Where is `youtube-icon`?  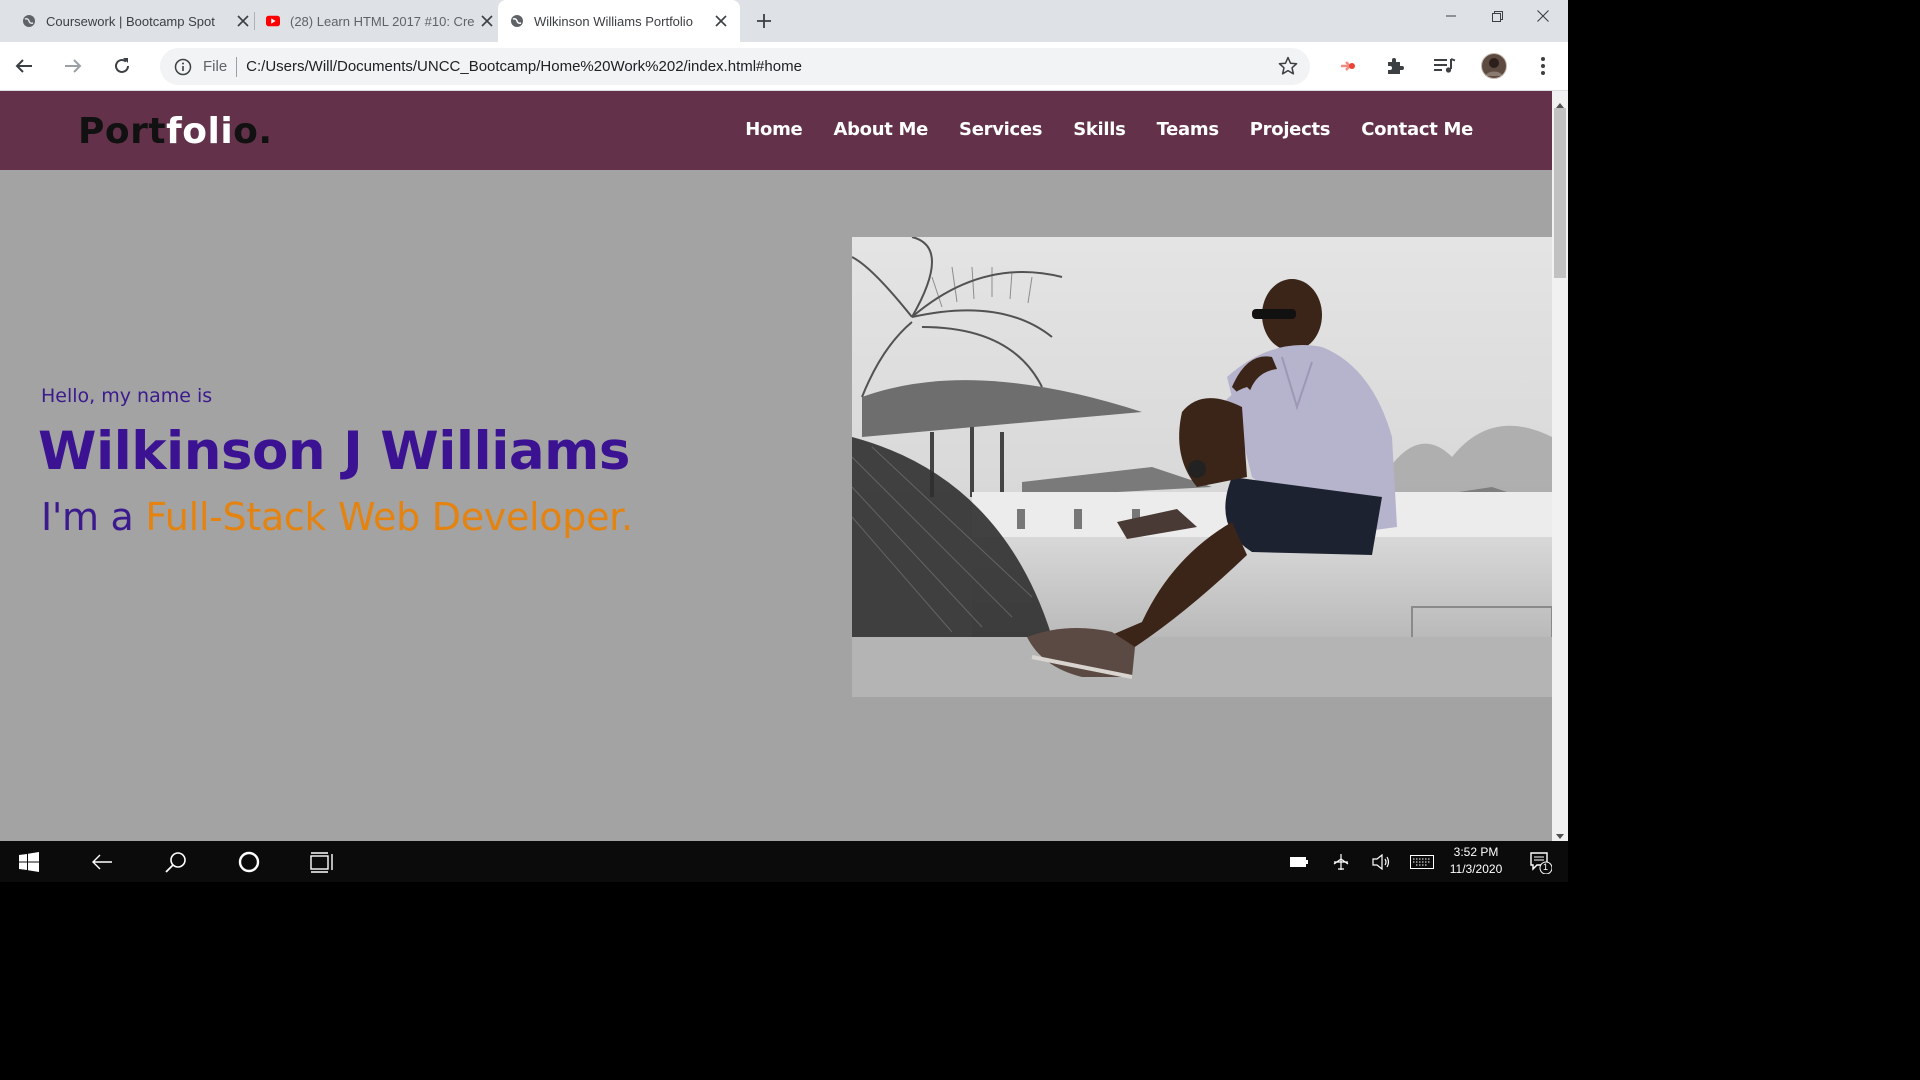 youtube-icon is located at coordinates (273, 21).